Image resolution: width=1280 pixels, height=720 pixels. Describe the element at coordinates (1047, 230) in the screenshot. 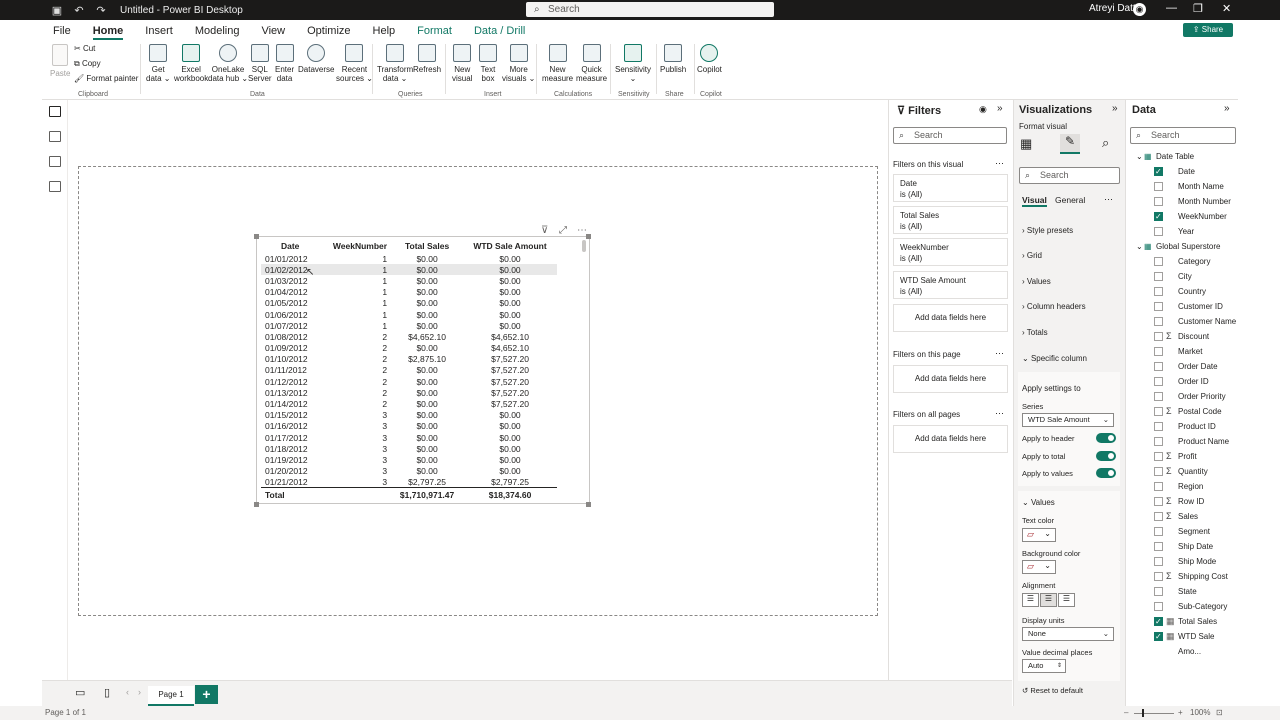

I see `section-style-presets: › Style presets` at that location.